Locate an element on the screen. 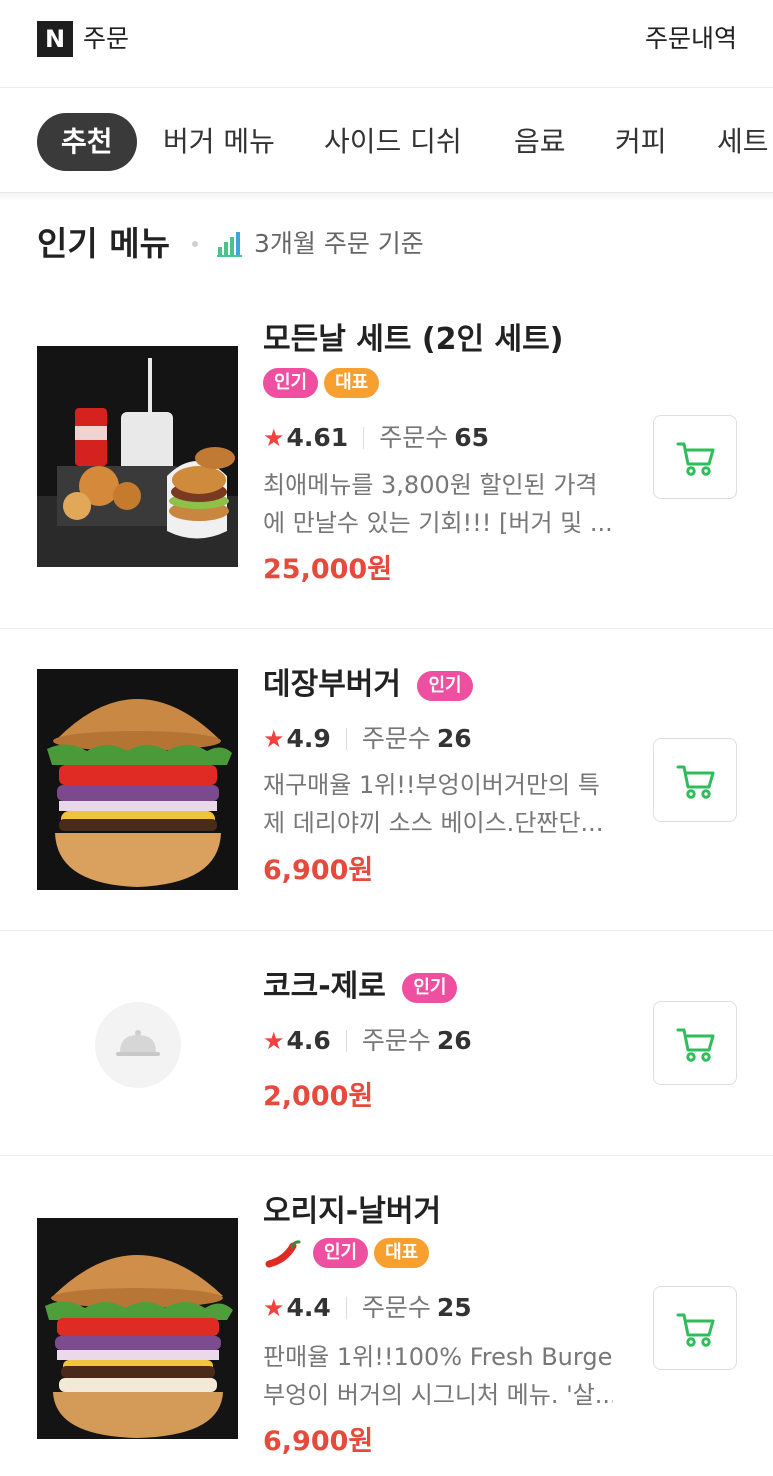  rating-row: ★4.4 주문수 25 is located at coordinates (367, 1308).